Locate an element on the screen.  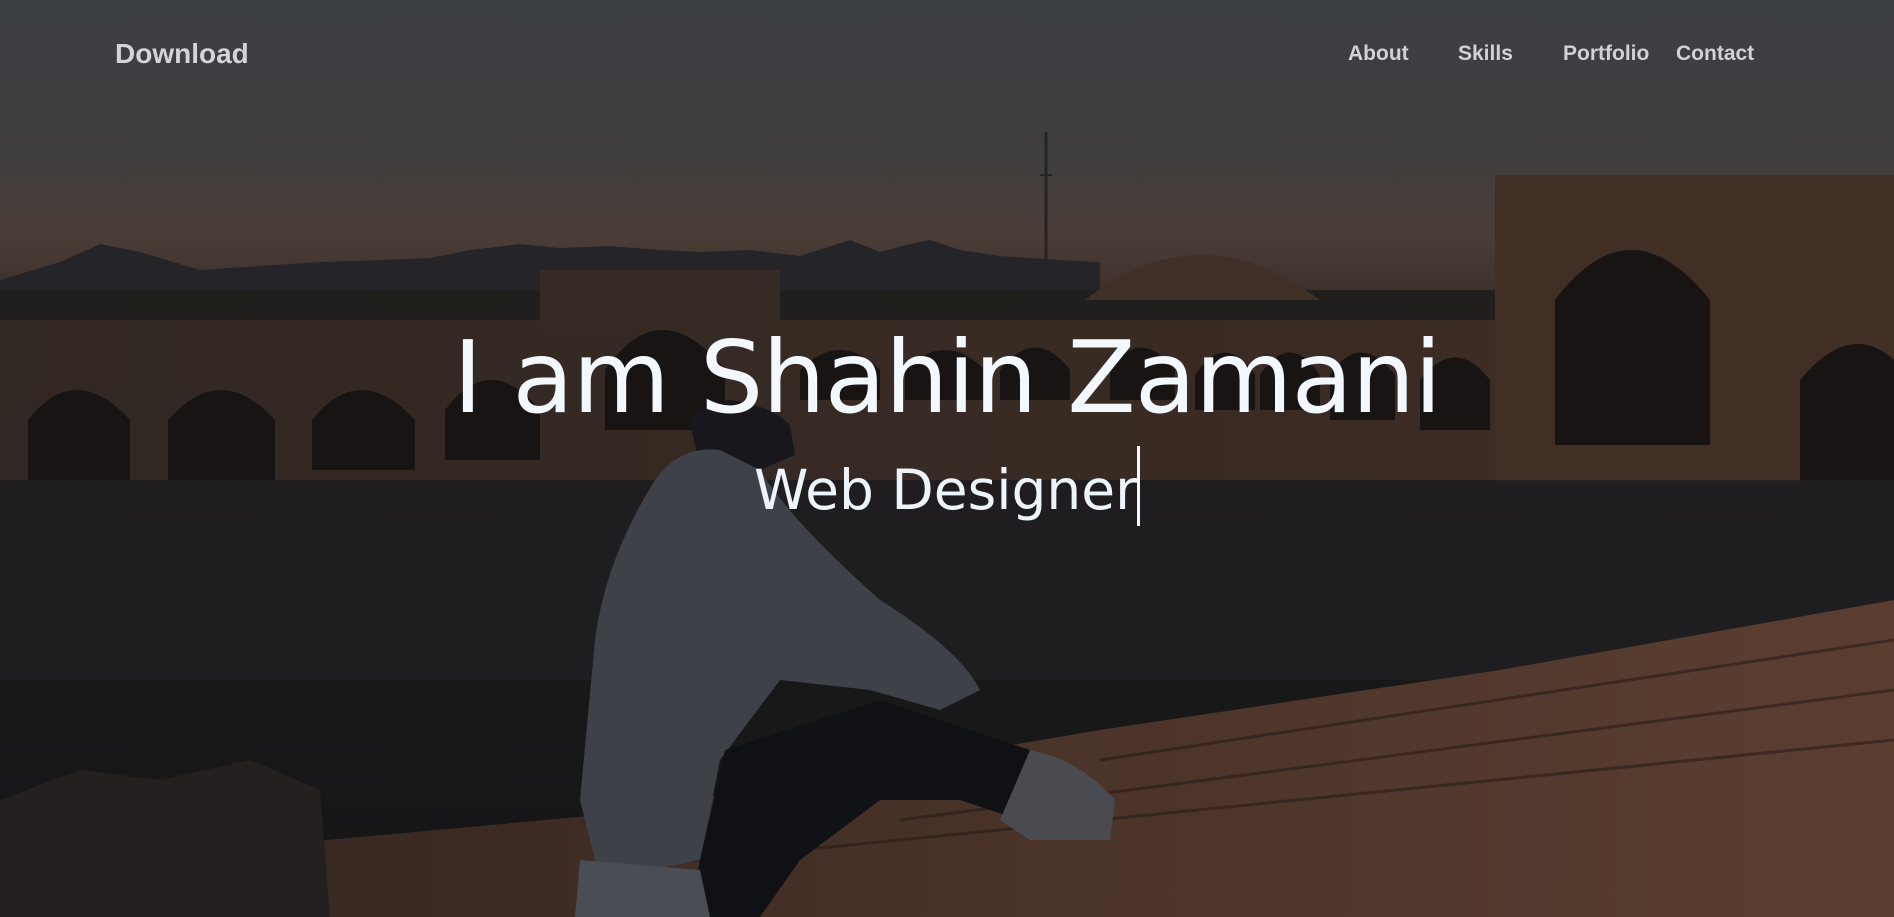
nav-item-contact: Contact is located at coordinates (1715, 54).